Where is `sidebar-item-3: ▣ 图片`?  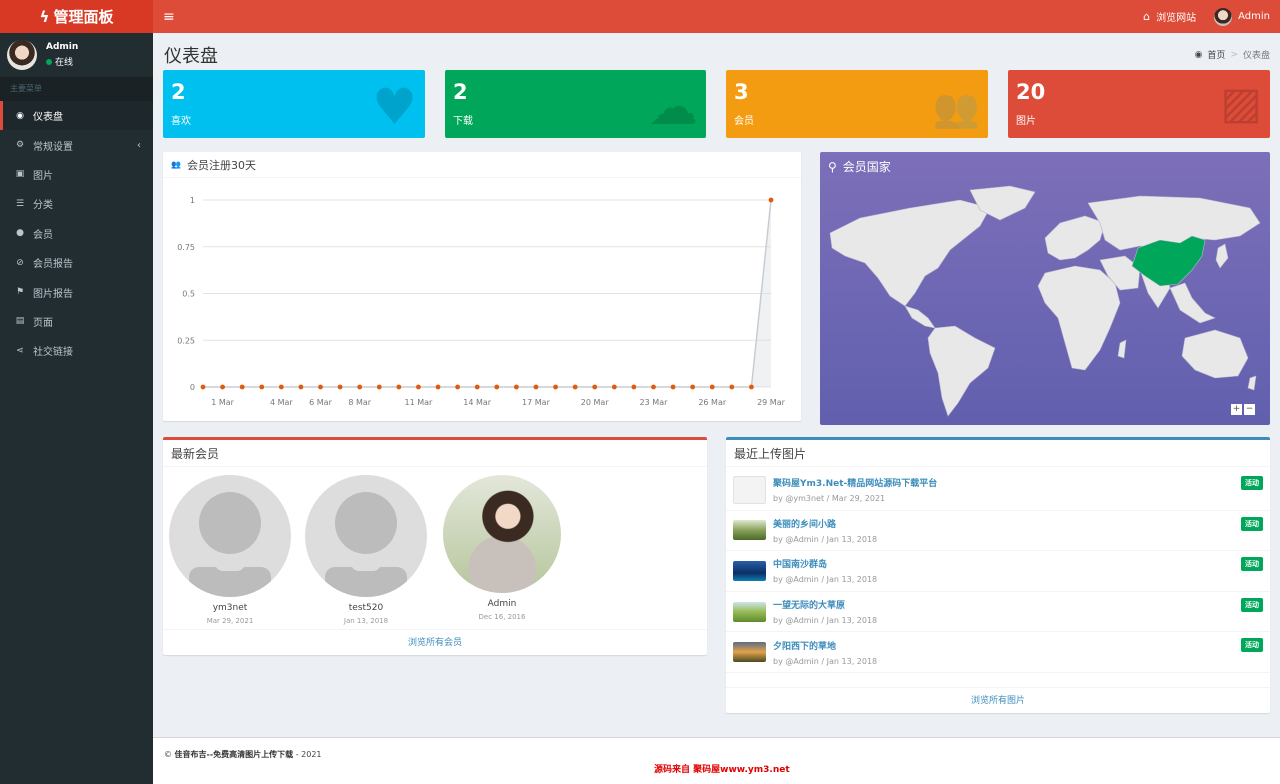
sidebar-item-3: ▣ 图片 is located at coordinates (76, 174).